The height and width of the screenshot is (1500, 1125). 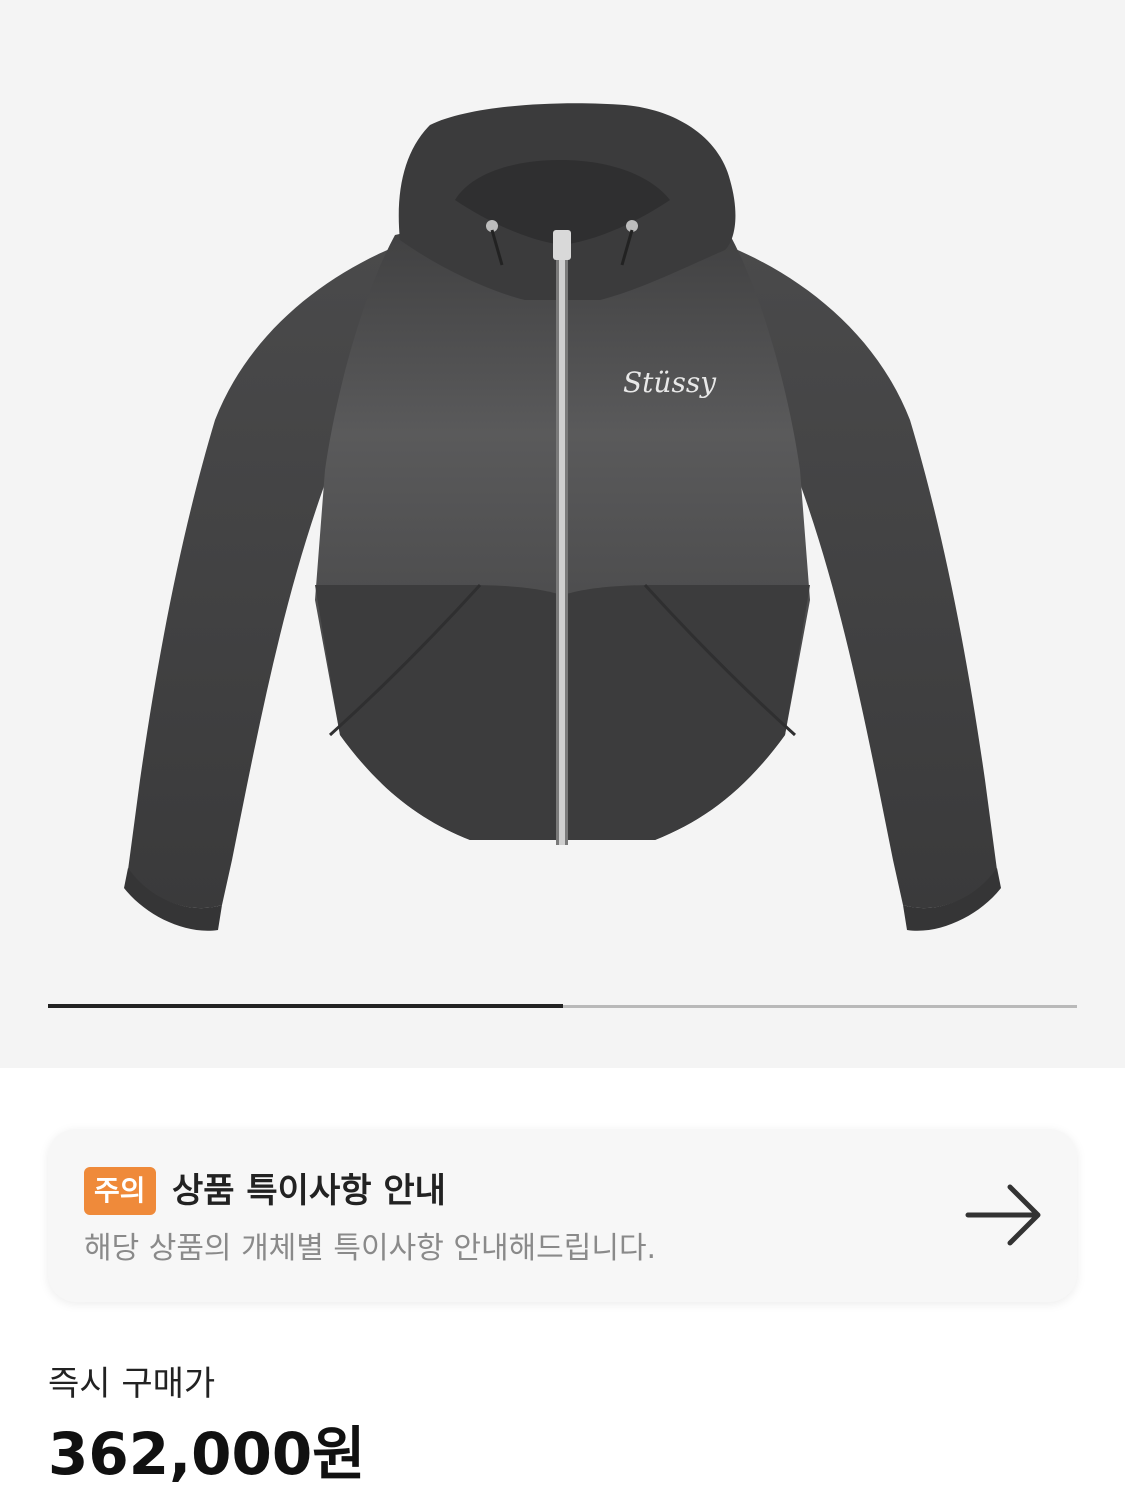 I want to click on arrow-right-icon, so click(x=1005, y=1215).